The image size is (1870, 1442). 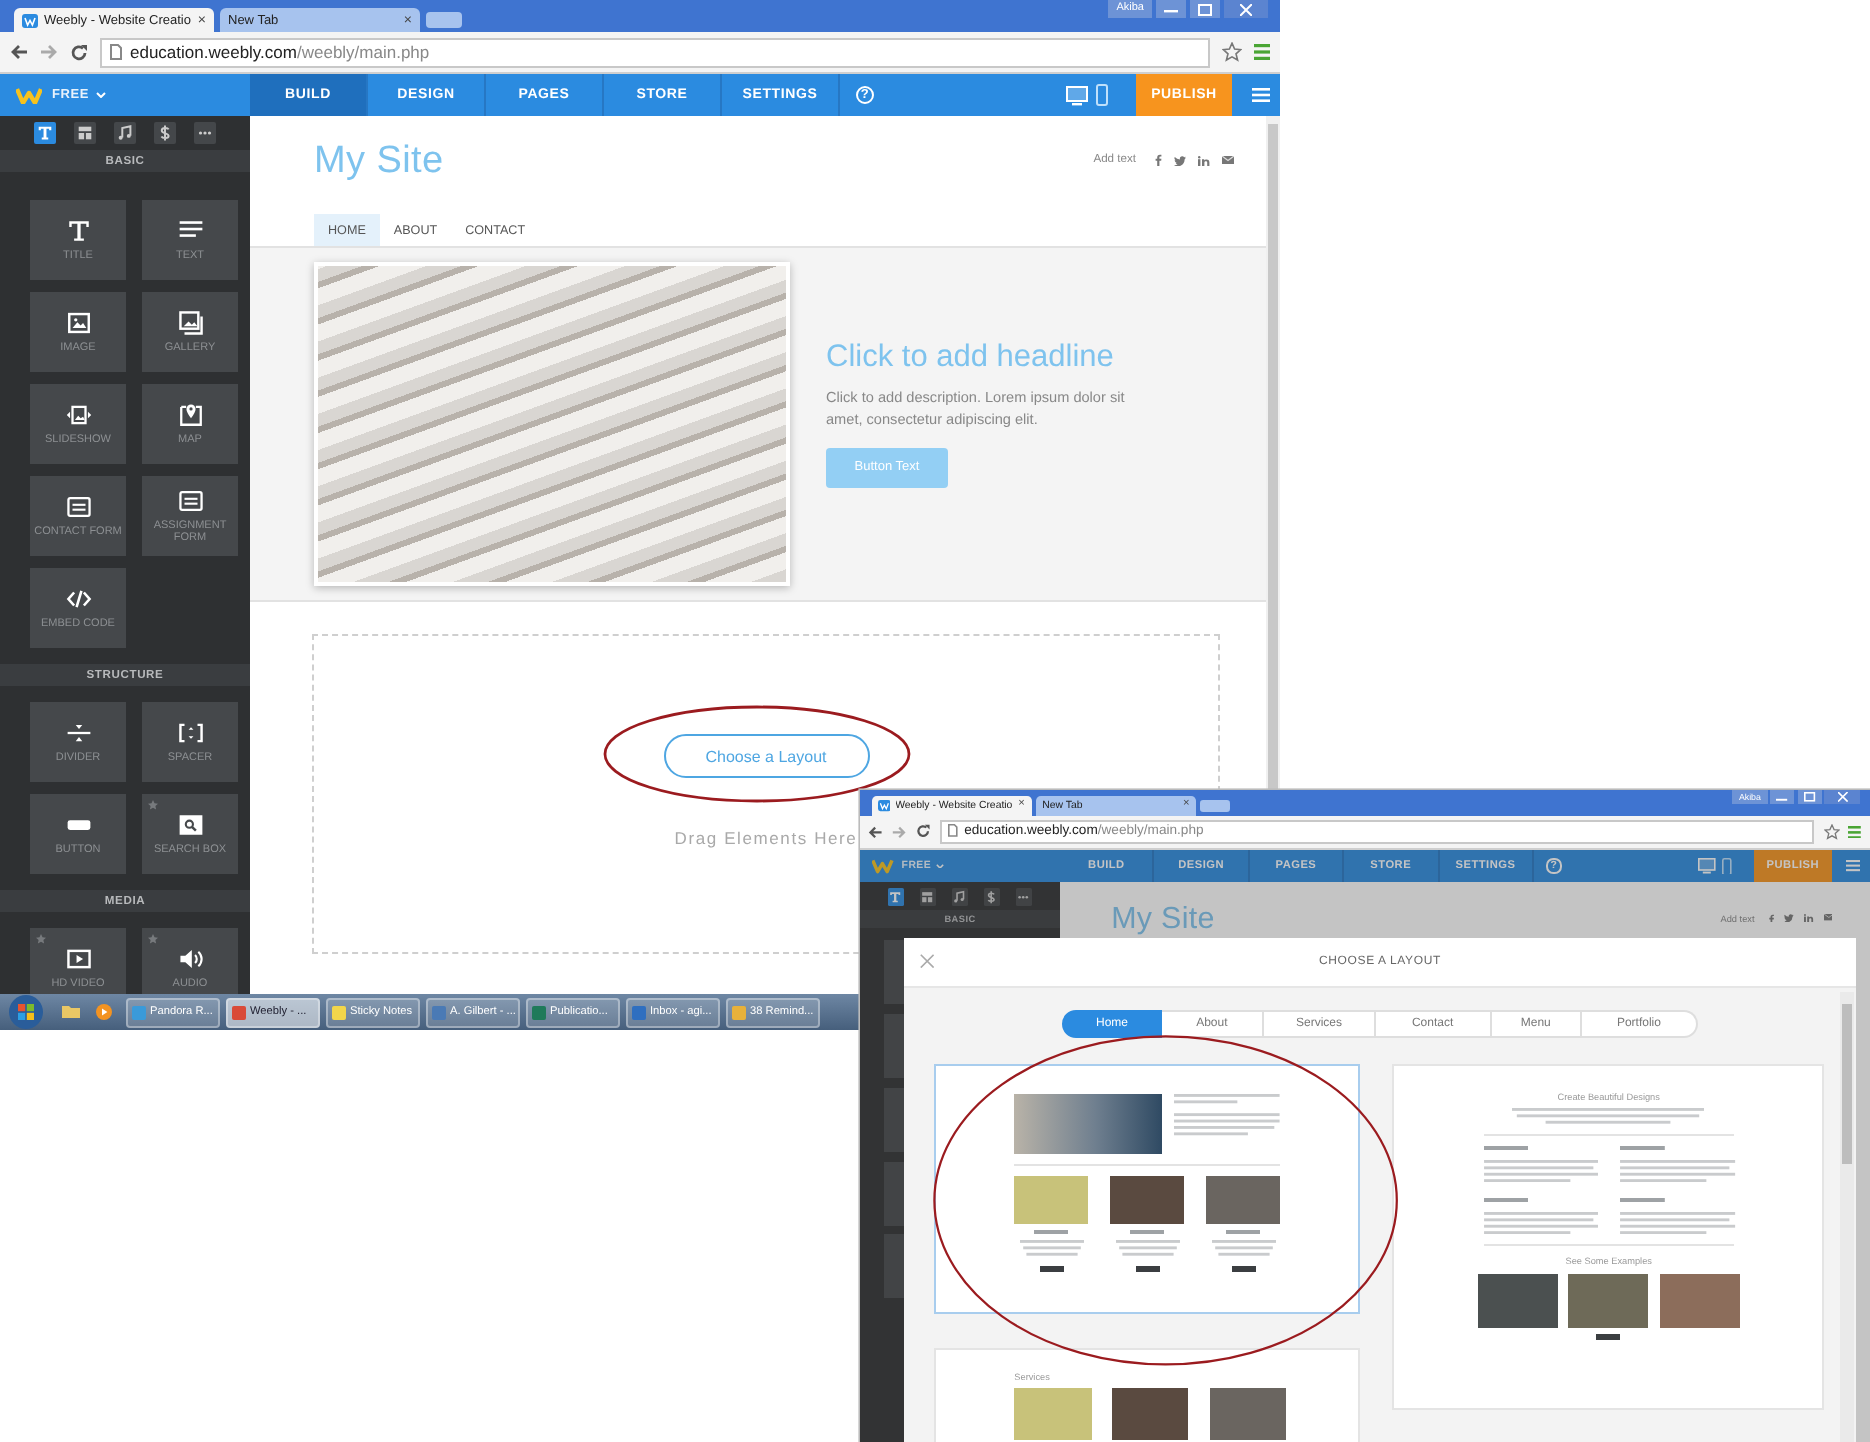 What do you see at coordinates (78, 958) in the screenshot?
I see `video-icon` at bounding box center [78, 958].